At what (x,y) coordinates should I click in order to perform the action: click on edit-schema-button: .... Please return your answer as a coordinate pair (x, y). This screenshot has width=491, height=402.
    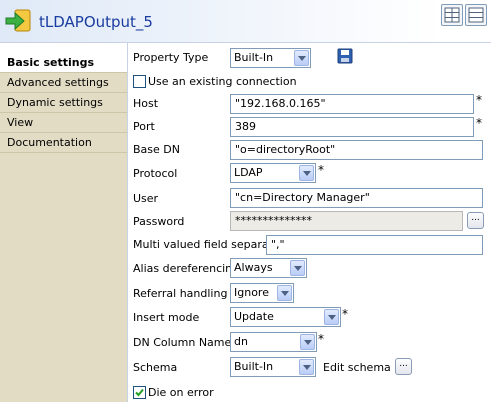
    Looking at the image, I should click on (403, 366).